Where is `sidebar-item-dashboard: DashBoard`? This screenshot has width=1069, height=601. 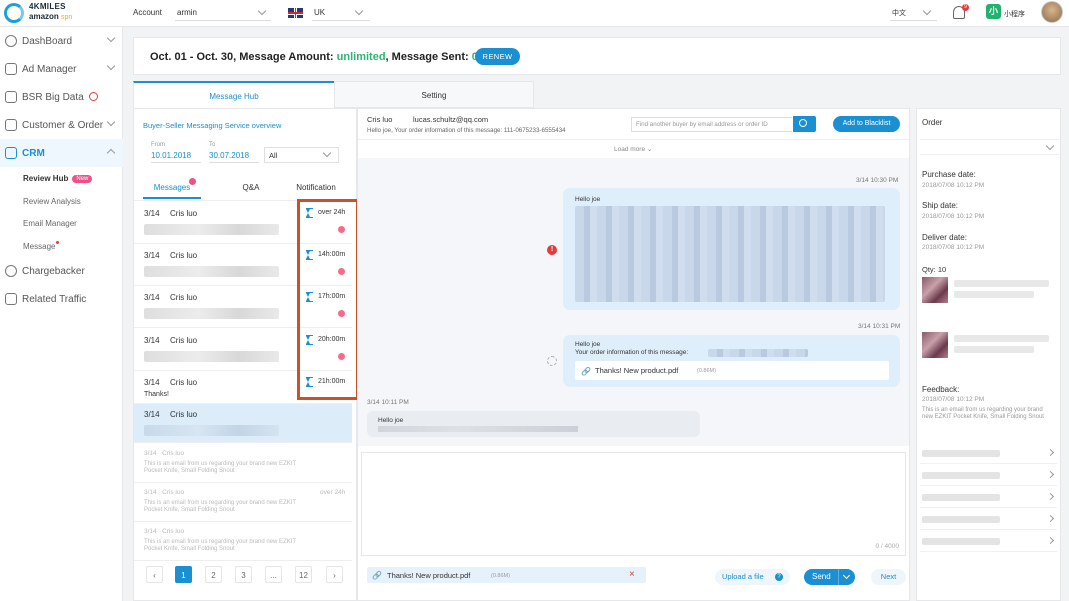
sidebar-item-dashboard: DashBoard is located at coordinates (61, 41).